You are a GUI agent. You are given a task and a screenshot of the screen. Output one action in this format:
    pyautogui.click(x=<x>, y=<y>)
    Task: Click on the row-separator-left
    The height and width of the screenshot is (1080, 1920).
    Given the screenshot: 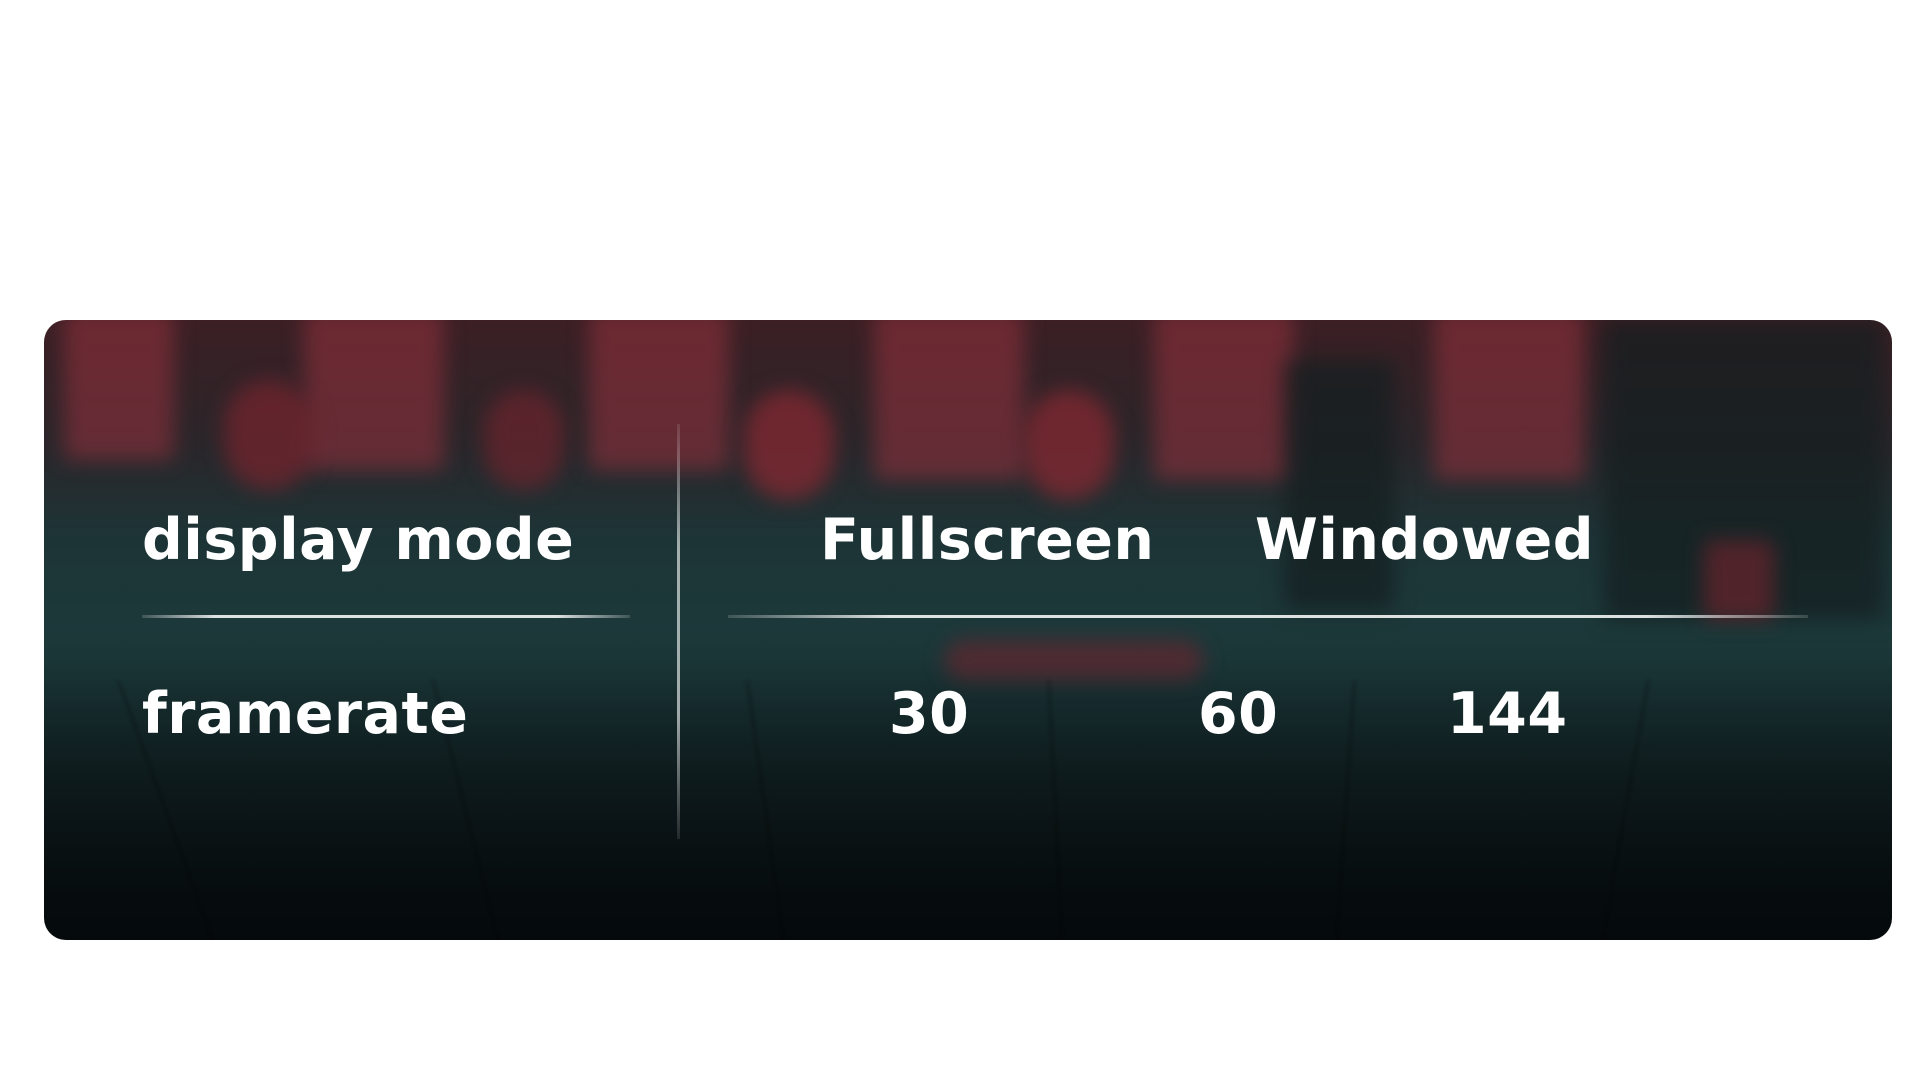 What is the action you would take?
    pyautogui.click(x=386, y=616)
    